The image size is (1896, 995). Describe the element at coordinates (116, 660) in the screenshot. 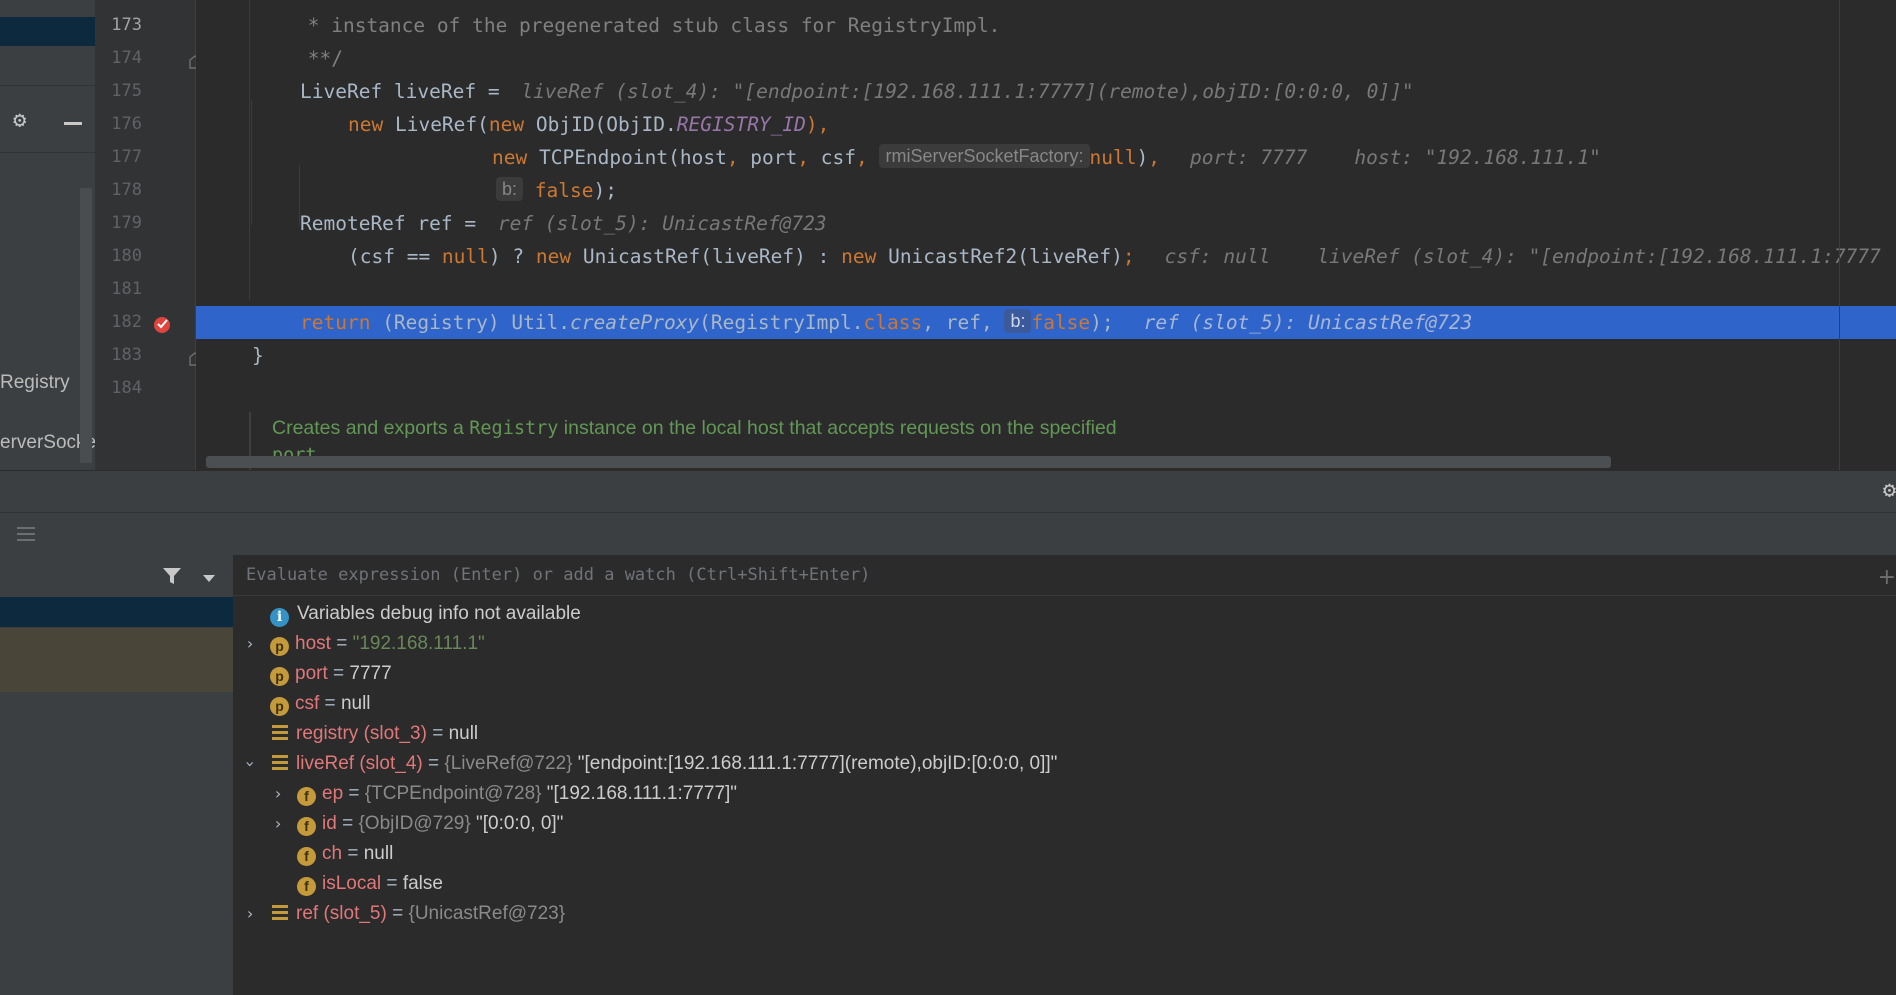

I see `frame-row` at that location.